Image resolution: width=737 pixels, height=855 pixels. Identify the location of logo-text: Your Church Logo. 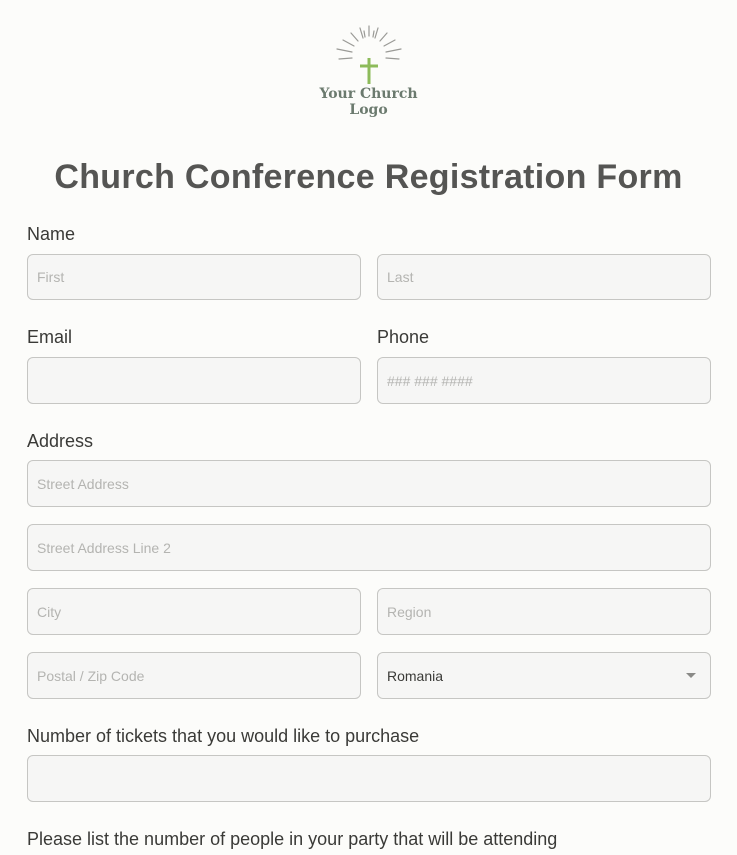
(368, 102).